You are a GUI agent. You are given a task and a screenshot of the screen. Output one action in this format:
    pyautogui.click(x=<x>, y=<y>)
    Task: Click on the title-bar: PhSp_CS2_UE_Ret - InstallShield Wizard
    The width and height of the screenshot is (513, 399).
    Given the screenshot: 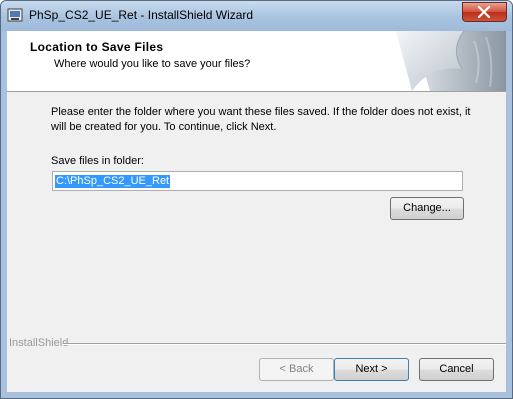 What is the action you would take?
    pyautogui.click(x=256, y=16)
    